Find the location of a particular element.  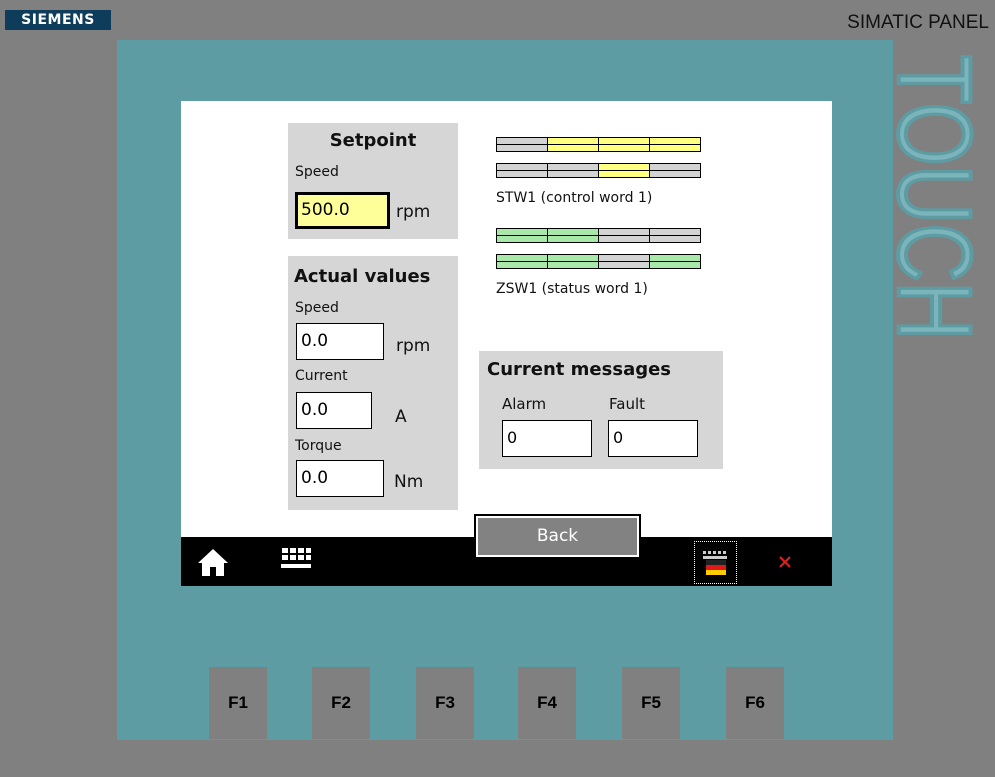

actual-speed-field: 0.0 is located at coordinates (340, 341).